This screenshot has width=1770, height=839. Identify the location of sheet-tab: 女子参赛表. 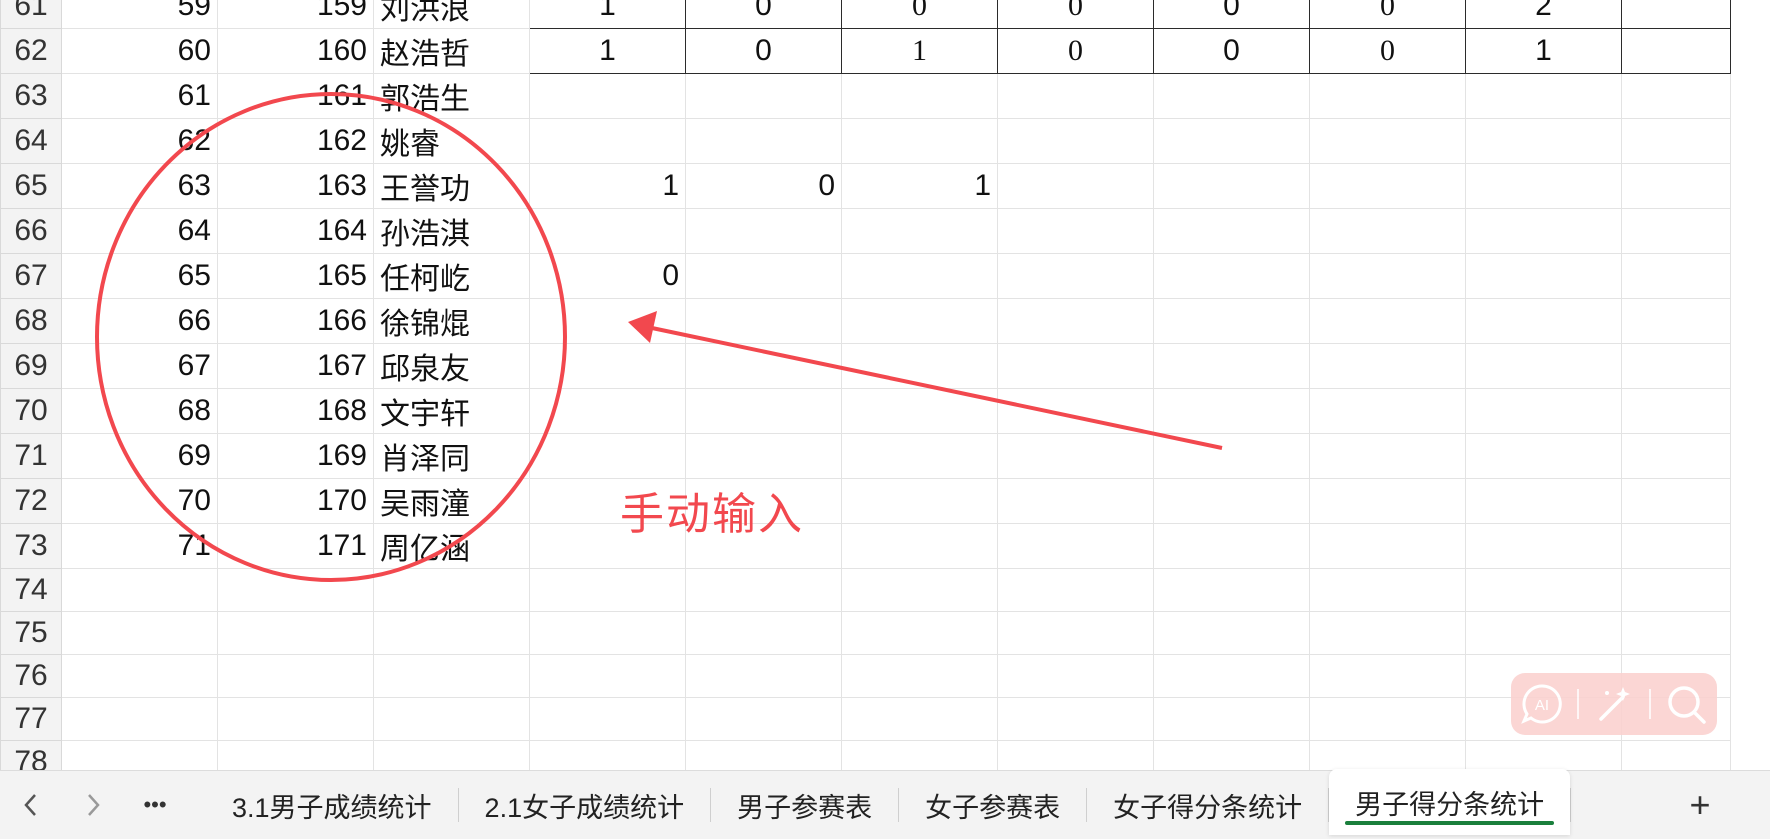
(992, 805).